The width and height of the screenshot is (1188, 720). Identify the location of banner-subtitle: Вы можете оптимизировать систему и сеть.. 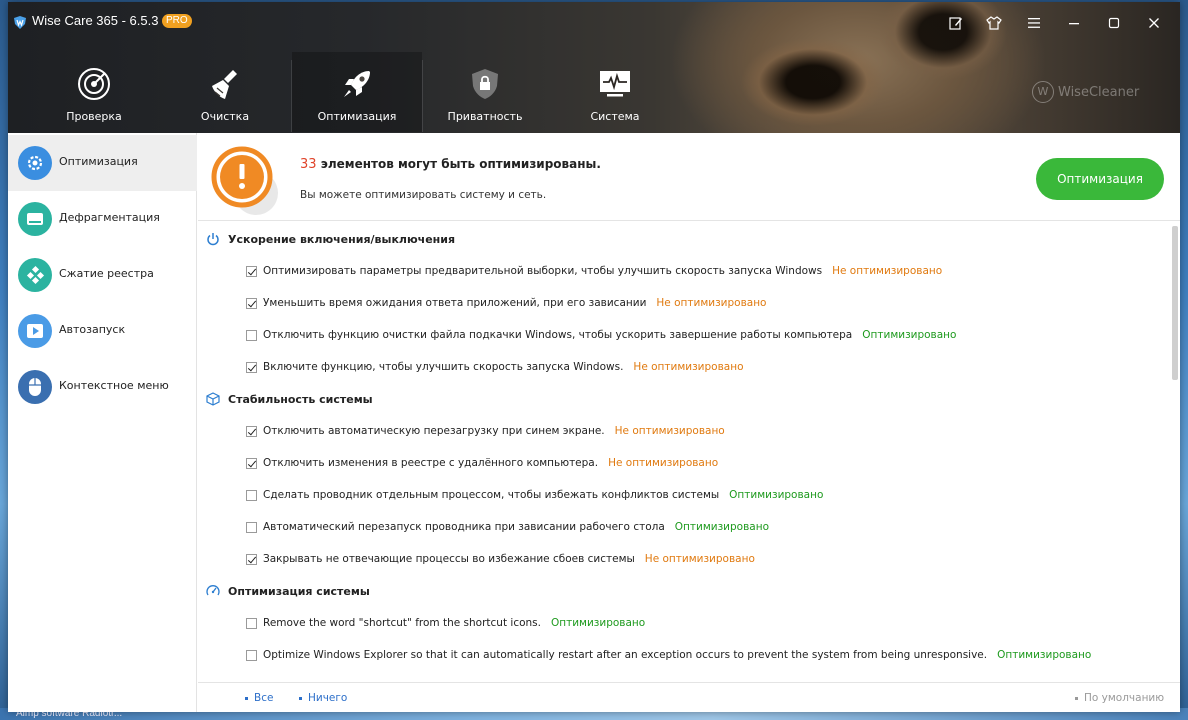
(423, 195).